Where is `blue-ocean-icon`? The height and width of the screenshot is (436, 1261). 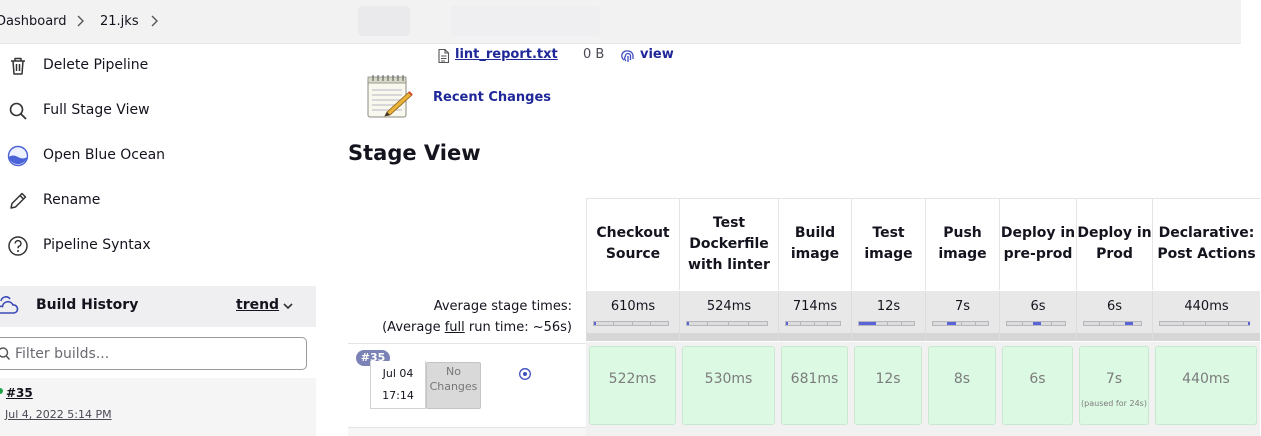
blue-ocean-icon is located at coordinates (18, 156).